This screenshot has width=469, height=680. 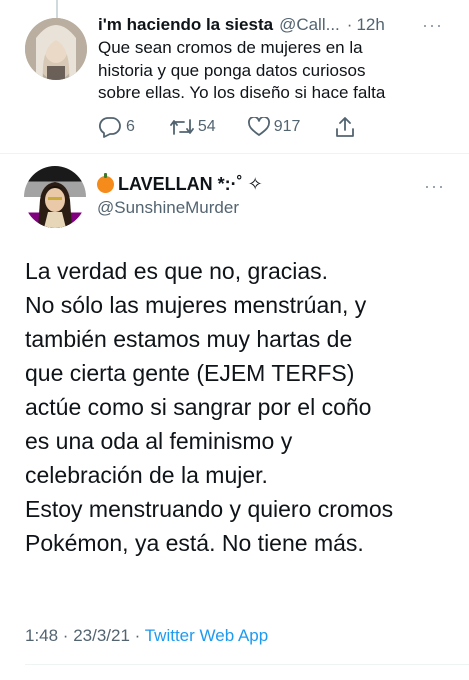 I want to click on tweet-divider, so click(x=234, y=153).